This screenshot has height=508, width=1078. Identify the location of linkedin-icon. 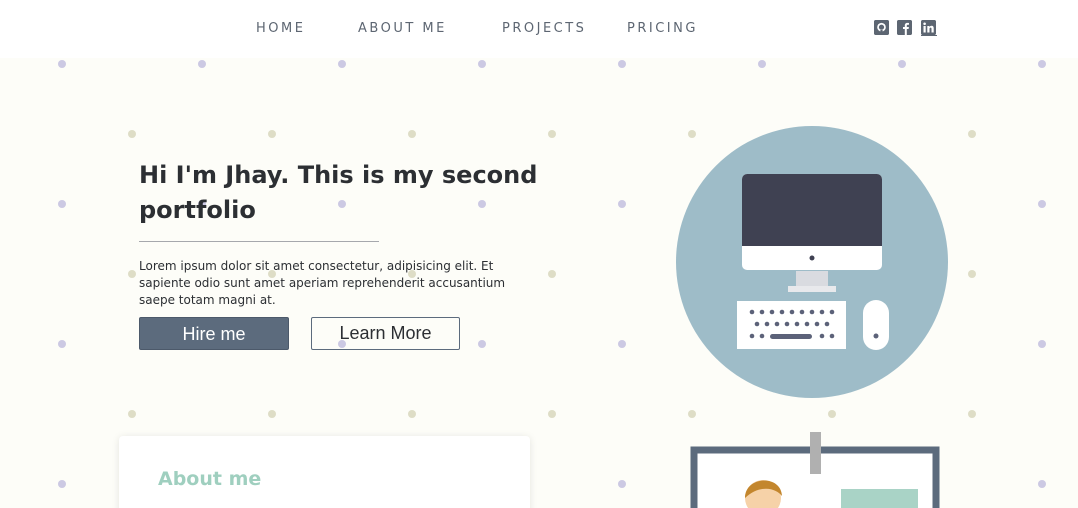
(929, 28).